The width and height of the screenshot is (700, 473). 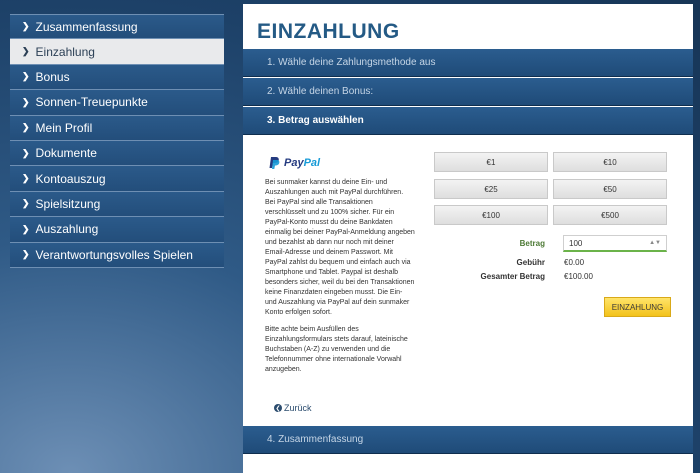 I want to click on paypal-logo-pay: Pay, so click(x=294, y=163).